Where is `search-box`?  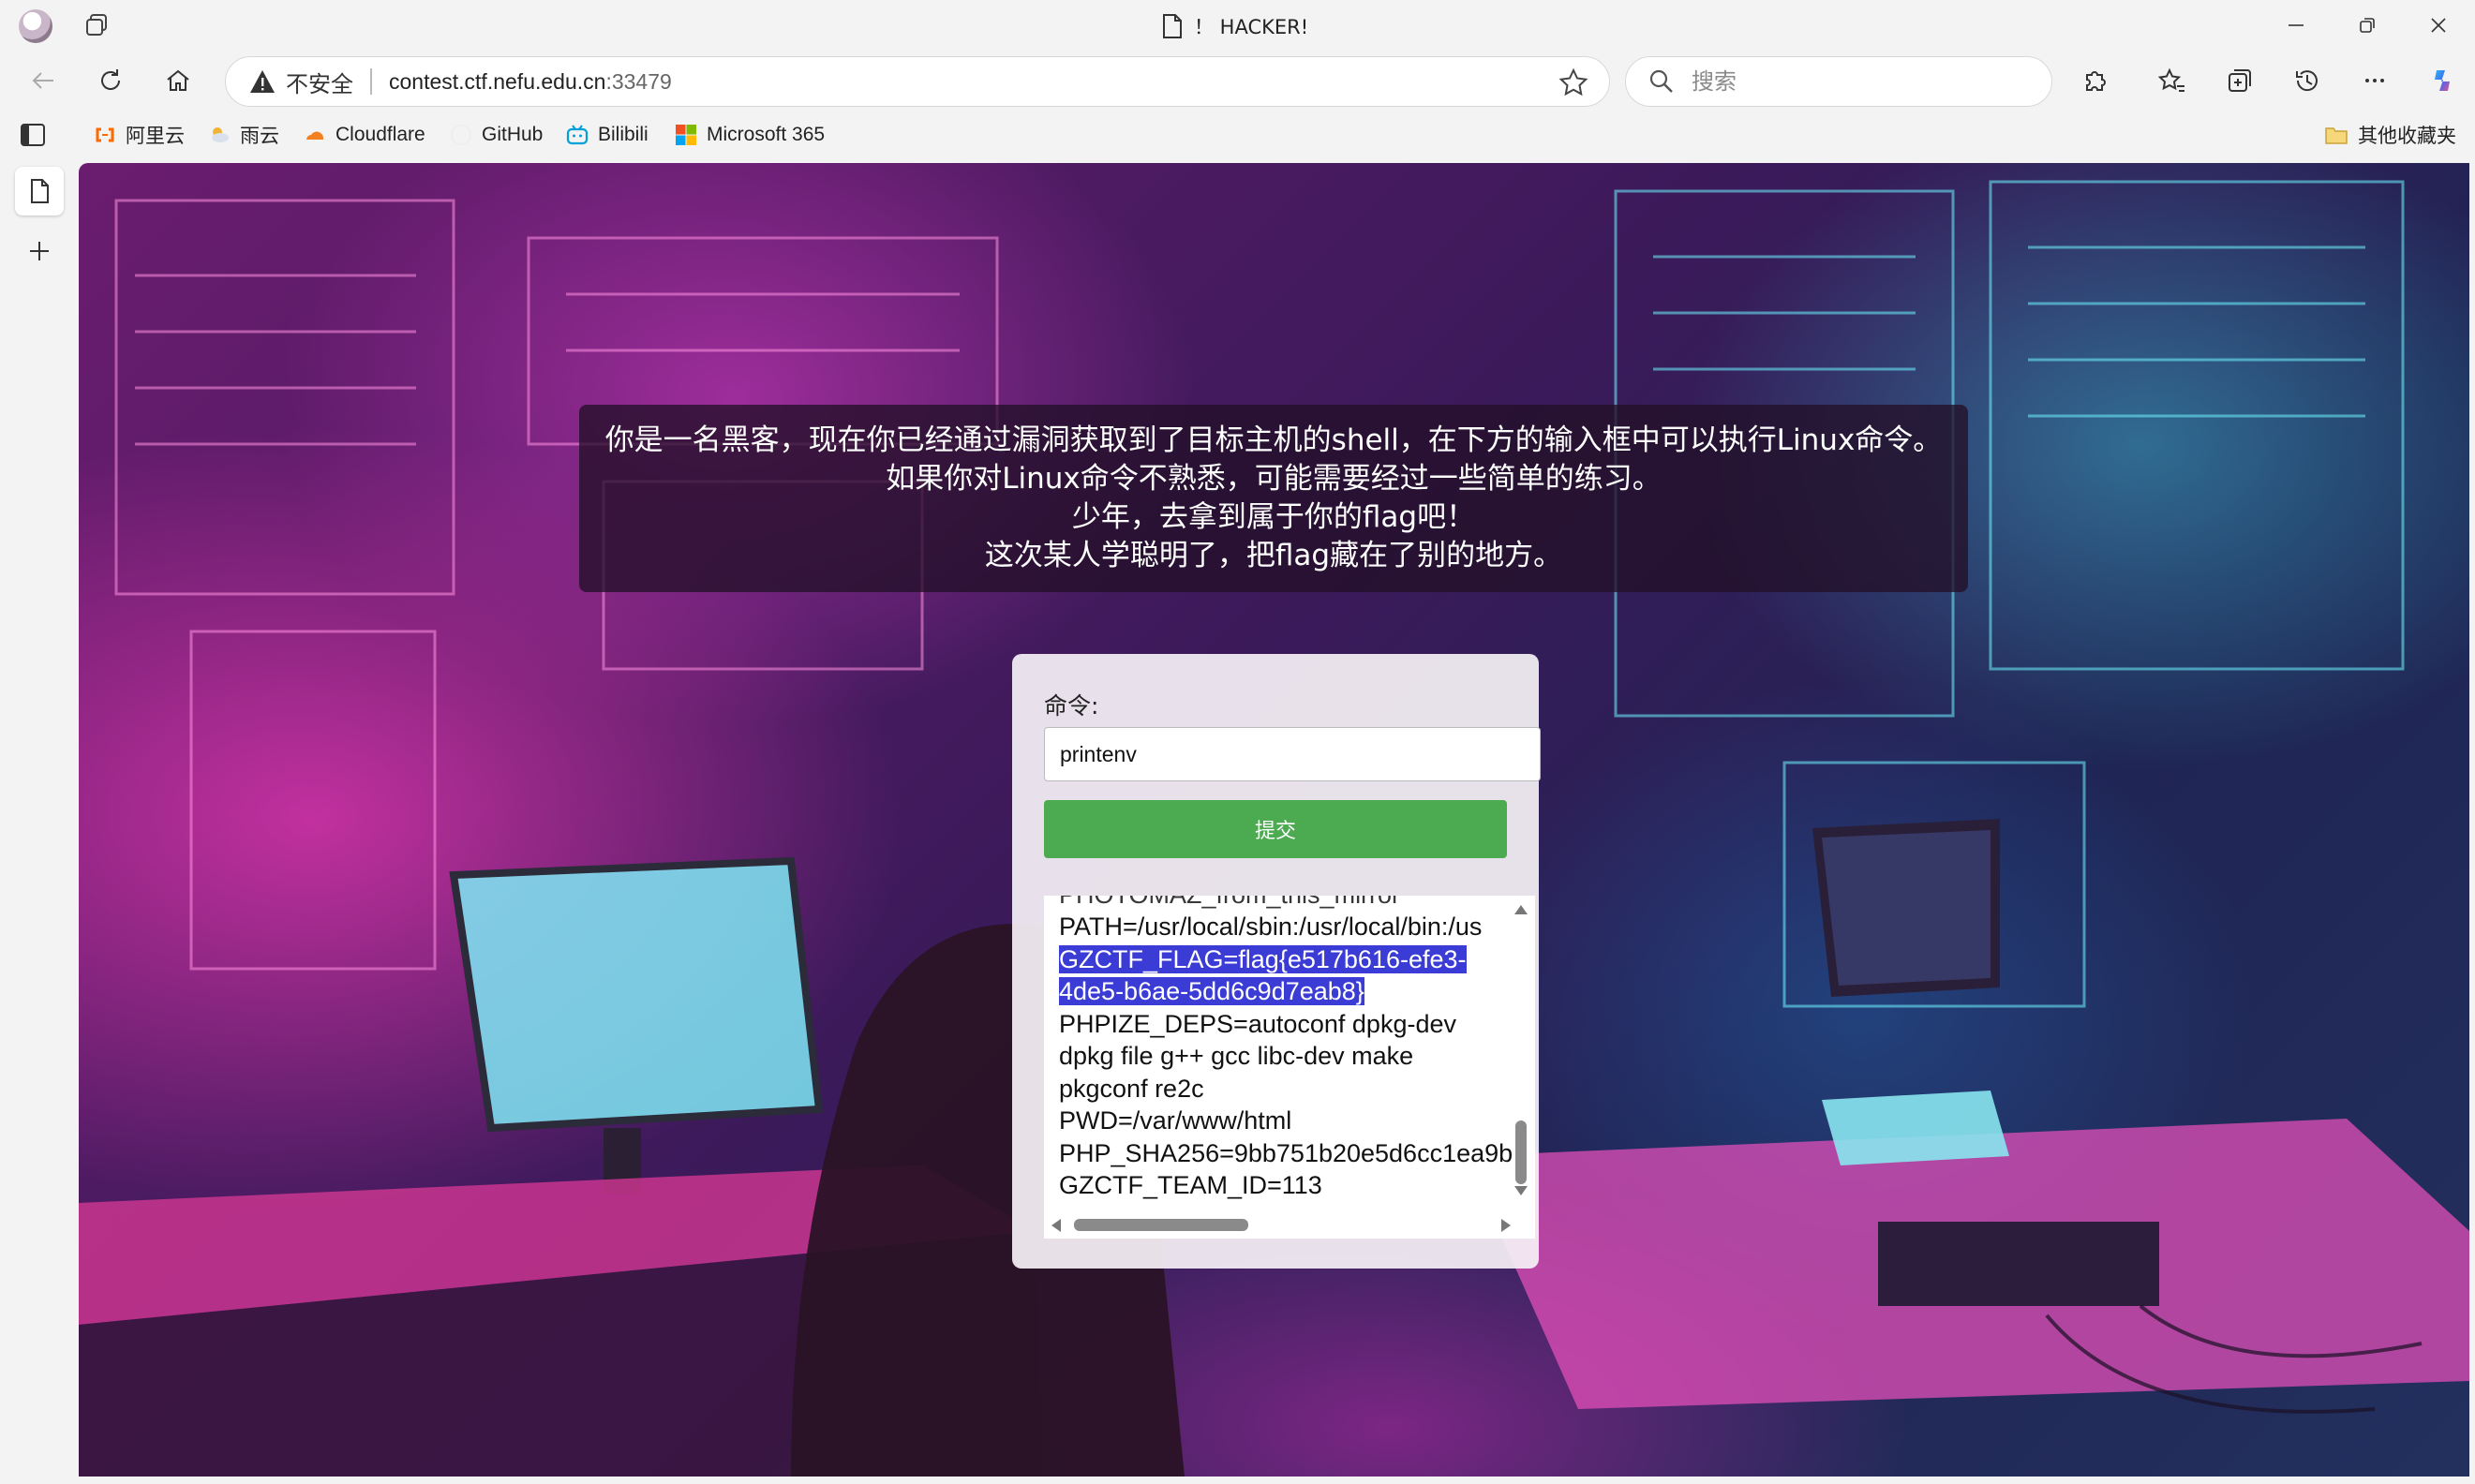
search-box is located at coordinates (1838, 81).